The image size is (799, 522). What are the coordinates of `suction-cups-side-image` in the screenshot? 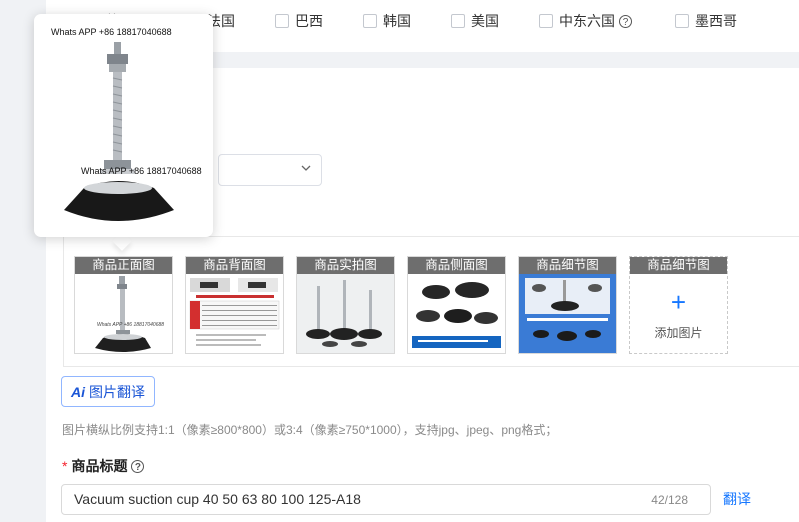 It's located at (456, 313).